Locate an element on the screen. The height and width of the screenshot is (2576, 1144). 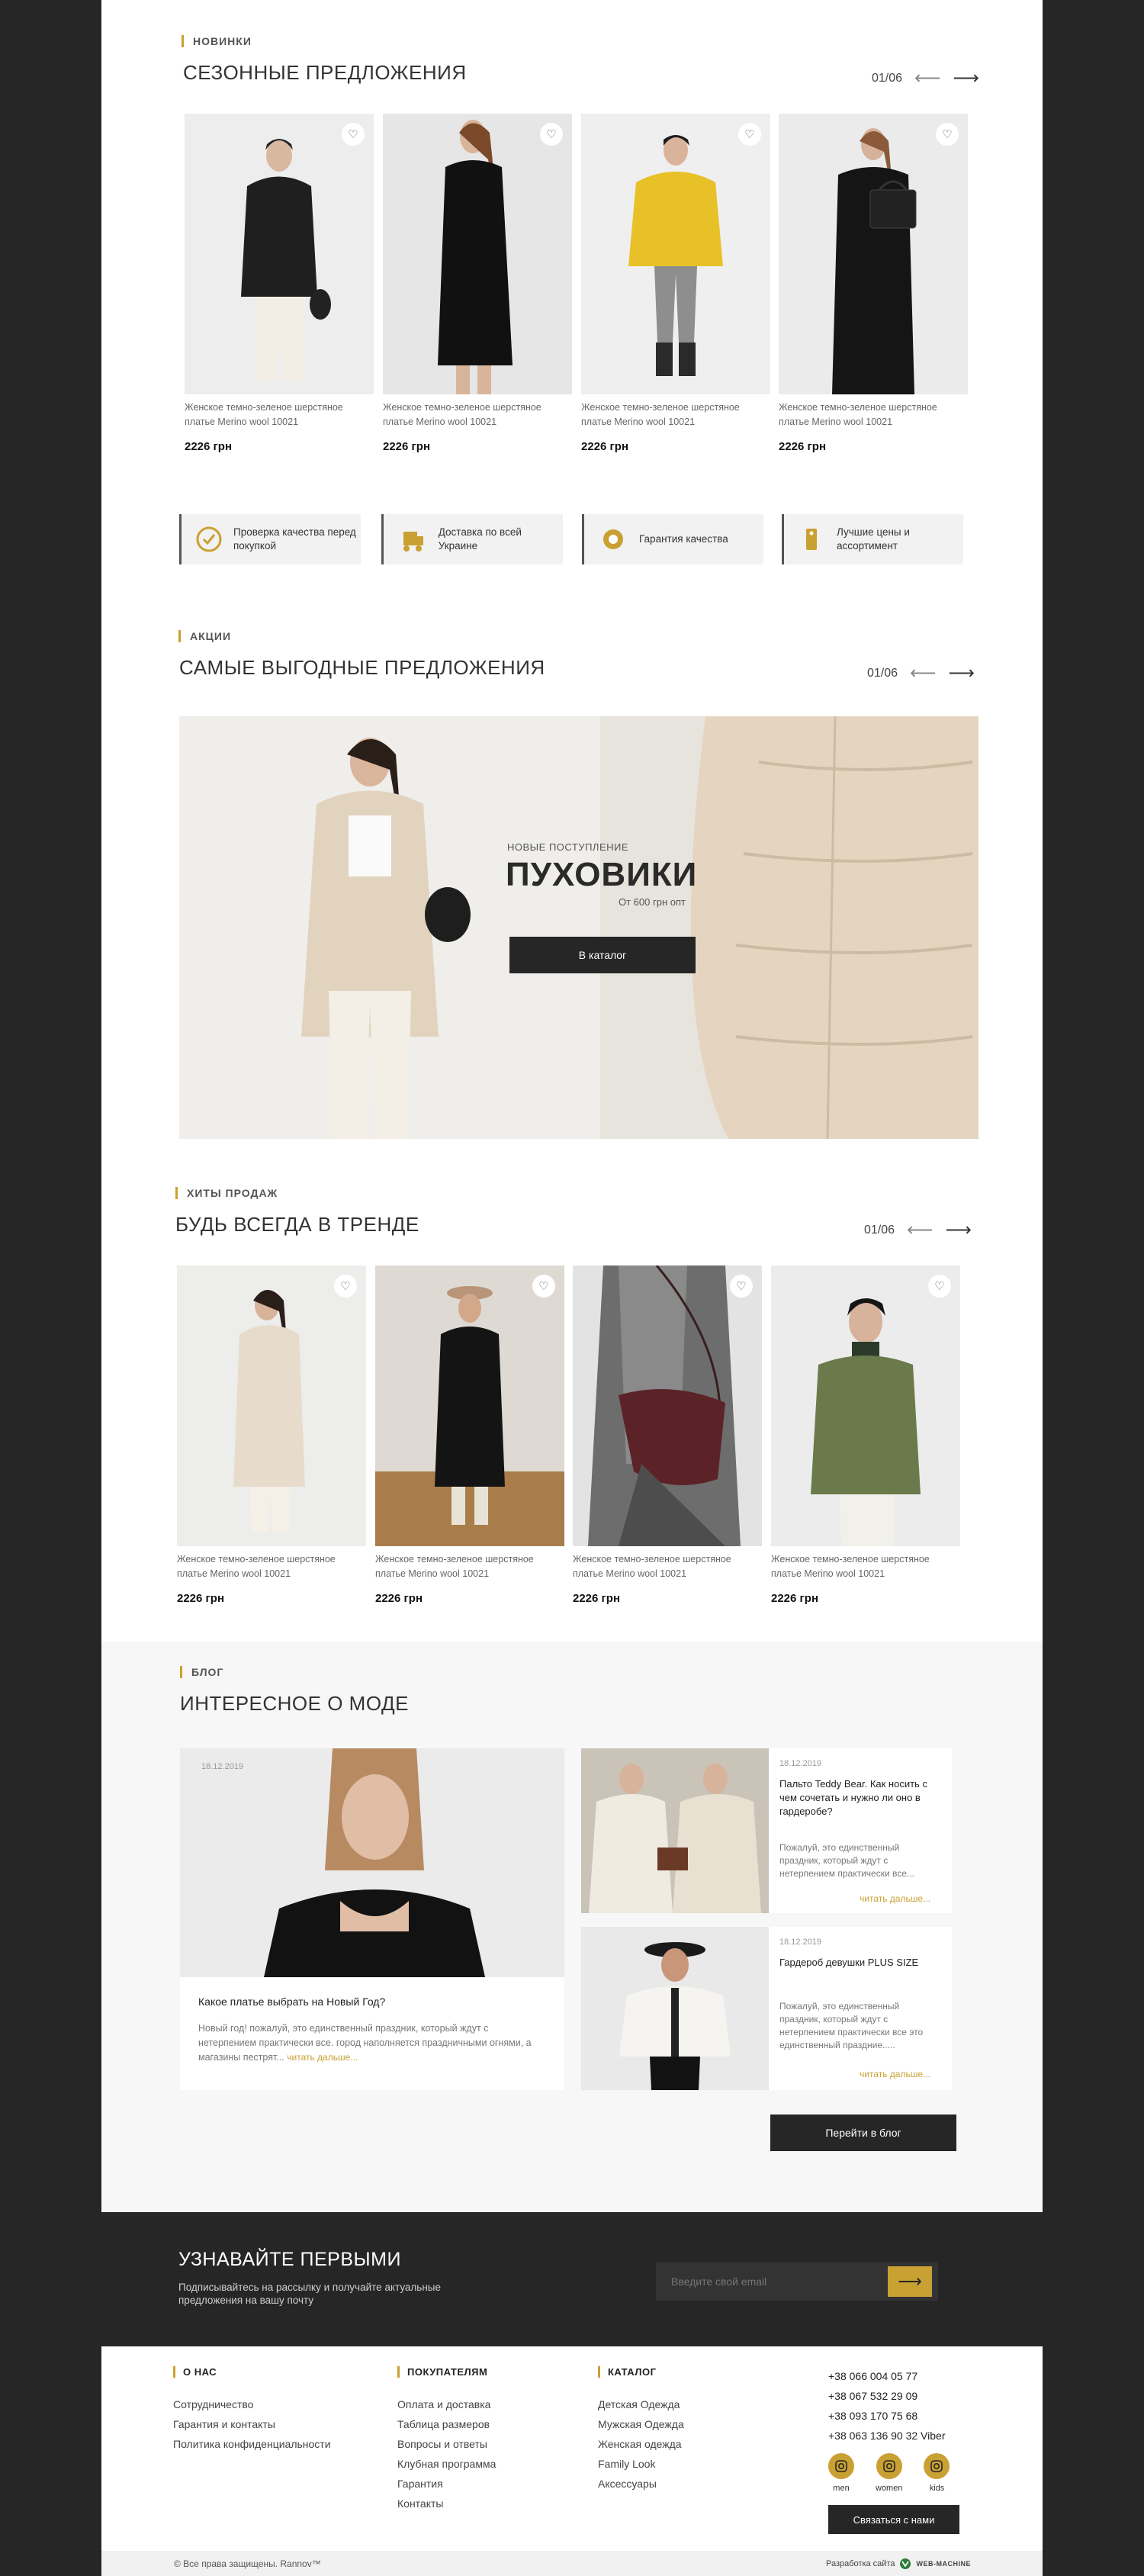
footer-link: Контакты is located at coordinates (447, 2503).